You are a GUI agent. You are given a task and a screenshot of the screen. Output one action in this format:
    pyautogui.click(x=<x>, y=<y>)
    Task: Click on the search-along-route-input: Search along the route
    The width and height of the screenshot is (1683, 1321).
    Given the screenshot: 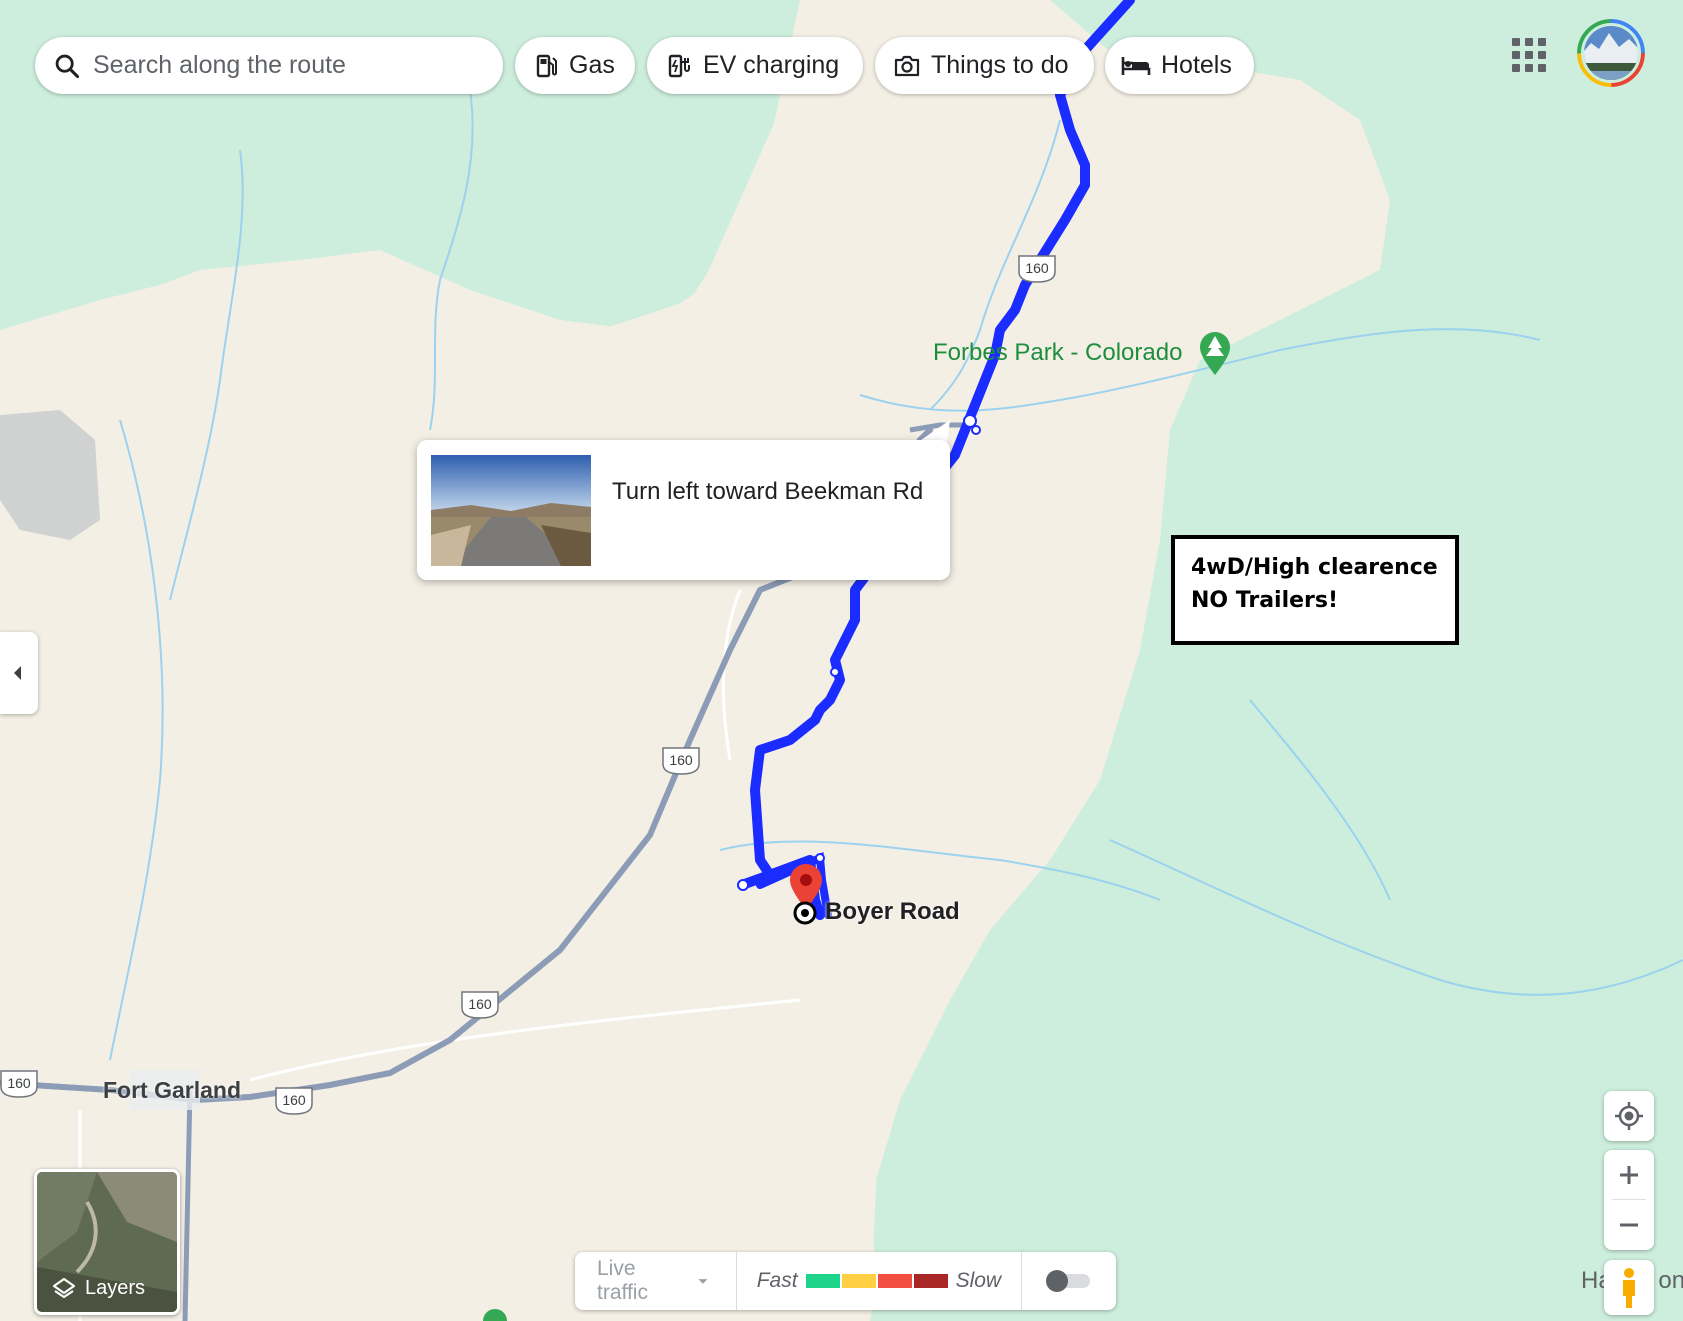 What is the action you would take?
    pyautogui.click(x=269, y=65)
    